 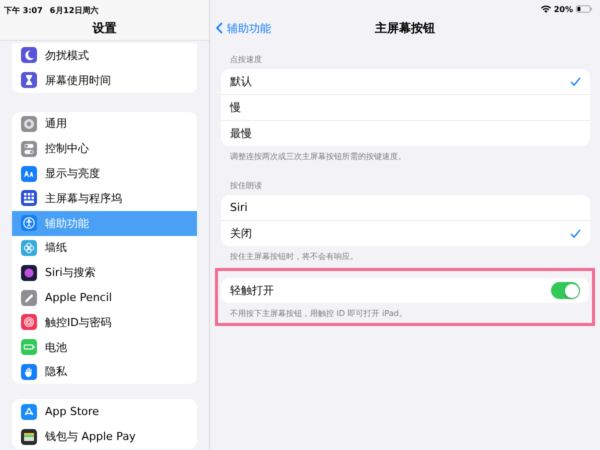 What do you see at coordinates (405, 154) in the screenshot?
I see `section-footer: 调整连按两次或三次主屏幕按钮所需的按键速度。` at bounding box center [405, 154].